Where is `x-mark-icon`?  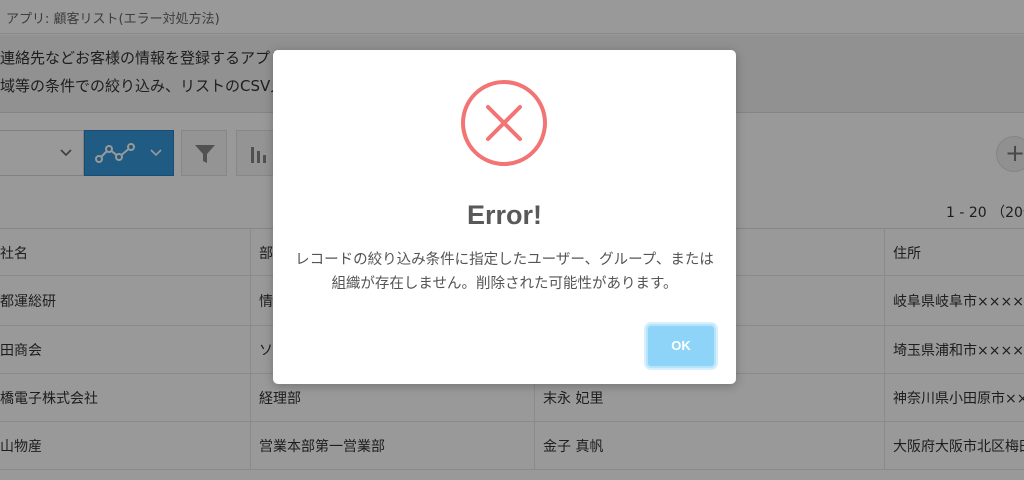 x-mark-icon is located at coordinates (504, 123).